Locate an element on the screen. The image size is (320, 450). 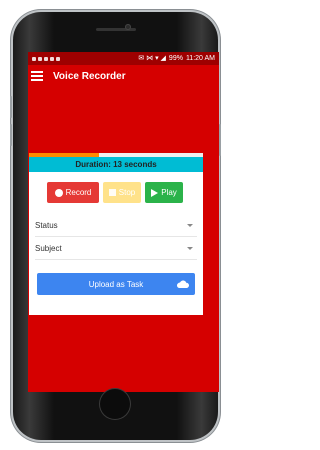
status-dropdown: Status is located at coordinates (116, 225).